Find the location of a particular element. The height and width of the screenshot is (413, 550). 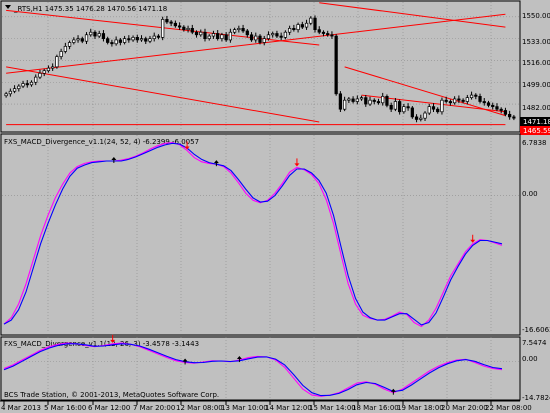

time-tick-label: 12 Mar 08:00 is located at coordinates (199, 408).